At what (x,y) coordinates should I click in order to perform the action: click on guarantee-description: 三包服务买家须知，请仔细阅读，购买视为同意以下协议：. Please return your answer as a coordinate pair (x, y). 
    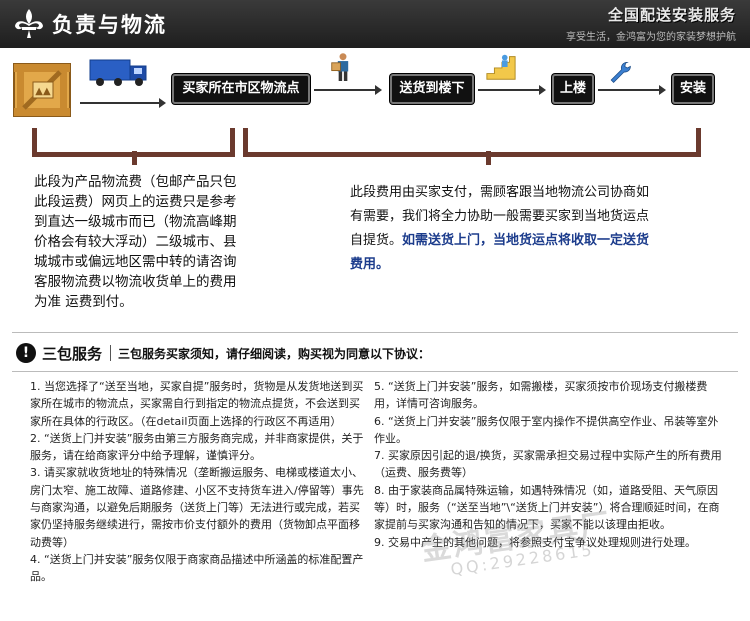
    Looking at the image, I should click on (274, 354).